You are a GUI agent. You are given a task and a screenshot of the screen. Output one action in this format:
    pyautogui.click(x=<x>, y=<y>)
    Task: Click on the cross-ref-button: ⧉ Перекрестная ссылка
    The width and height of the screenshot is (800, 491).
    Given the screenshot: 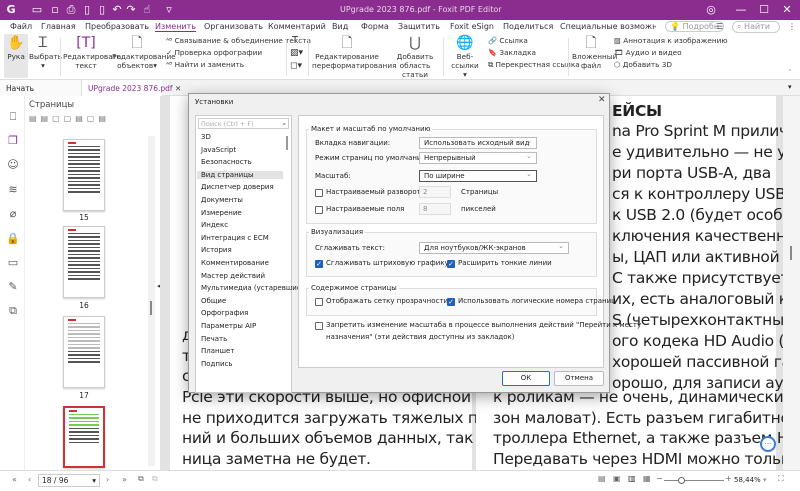 What is the action you would take?
    pyautogui.click(x=534, y=65)
    